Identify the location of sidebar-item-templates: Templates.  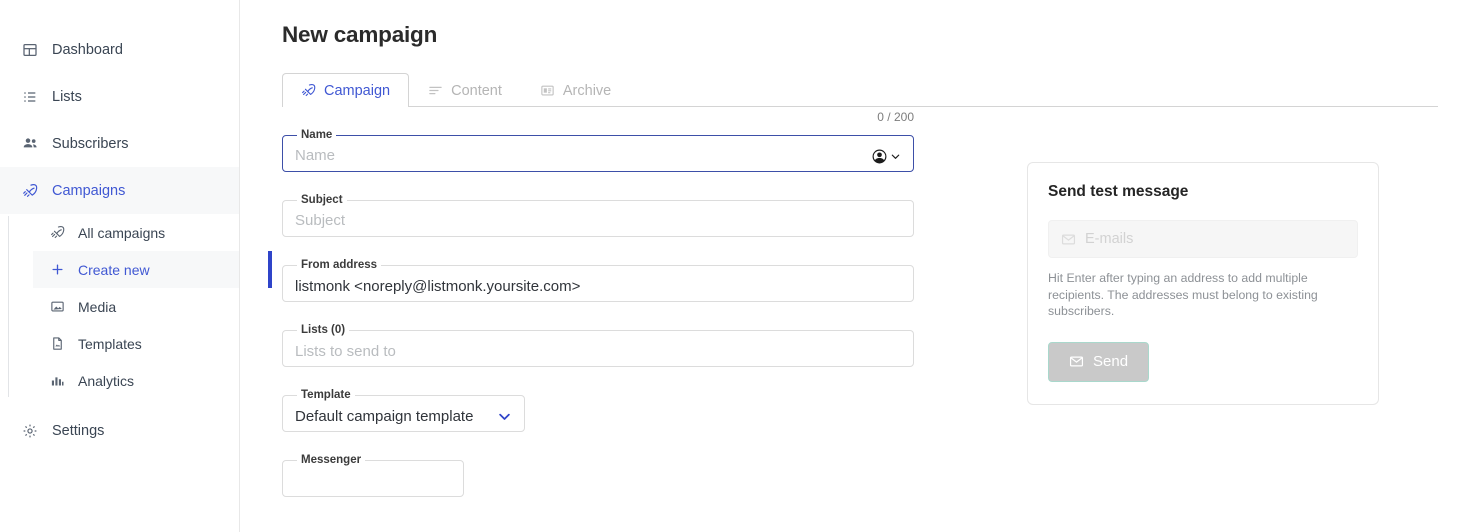
(136, 343).